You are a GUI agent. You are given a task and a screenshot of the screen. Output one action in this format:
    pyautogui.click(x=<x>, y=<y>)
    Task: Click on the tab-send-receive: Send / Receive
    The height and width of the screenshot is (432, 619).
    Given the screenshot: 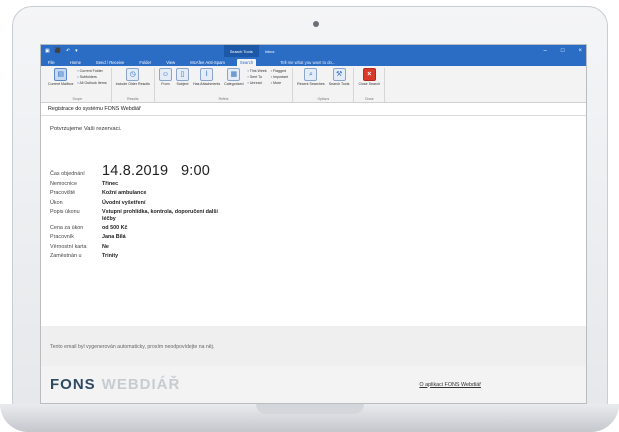 What is the action you would take?
    pyautogui.click(x=110, y=62)
    